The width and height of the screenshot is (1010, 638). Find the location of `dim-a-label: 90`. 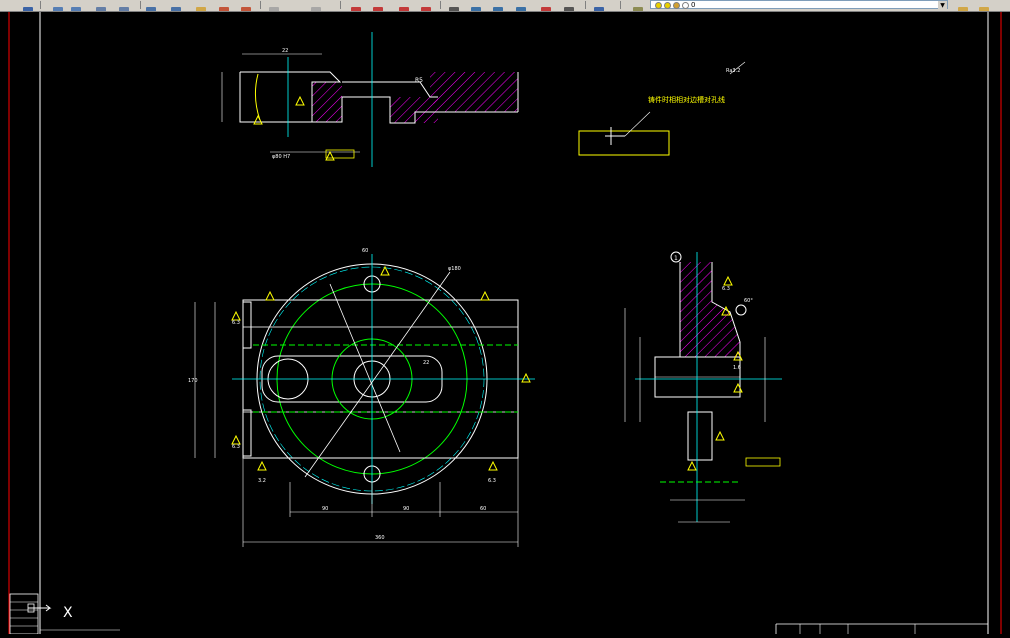

dim-a-label: 90 is located at coordinates (325, 509).